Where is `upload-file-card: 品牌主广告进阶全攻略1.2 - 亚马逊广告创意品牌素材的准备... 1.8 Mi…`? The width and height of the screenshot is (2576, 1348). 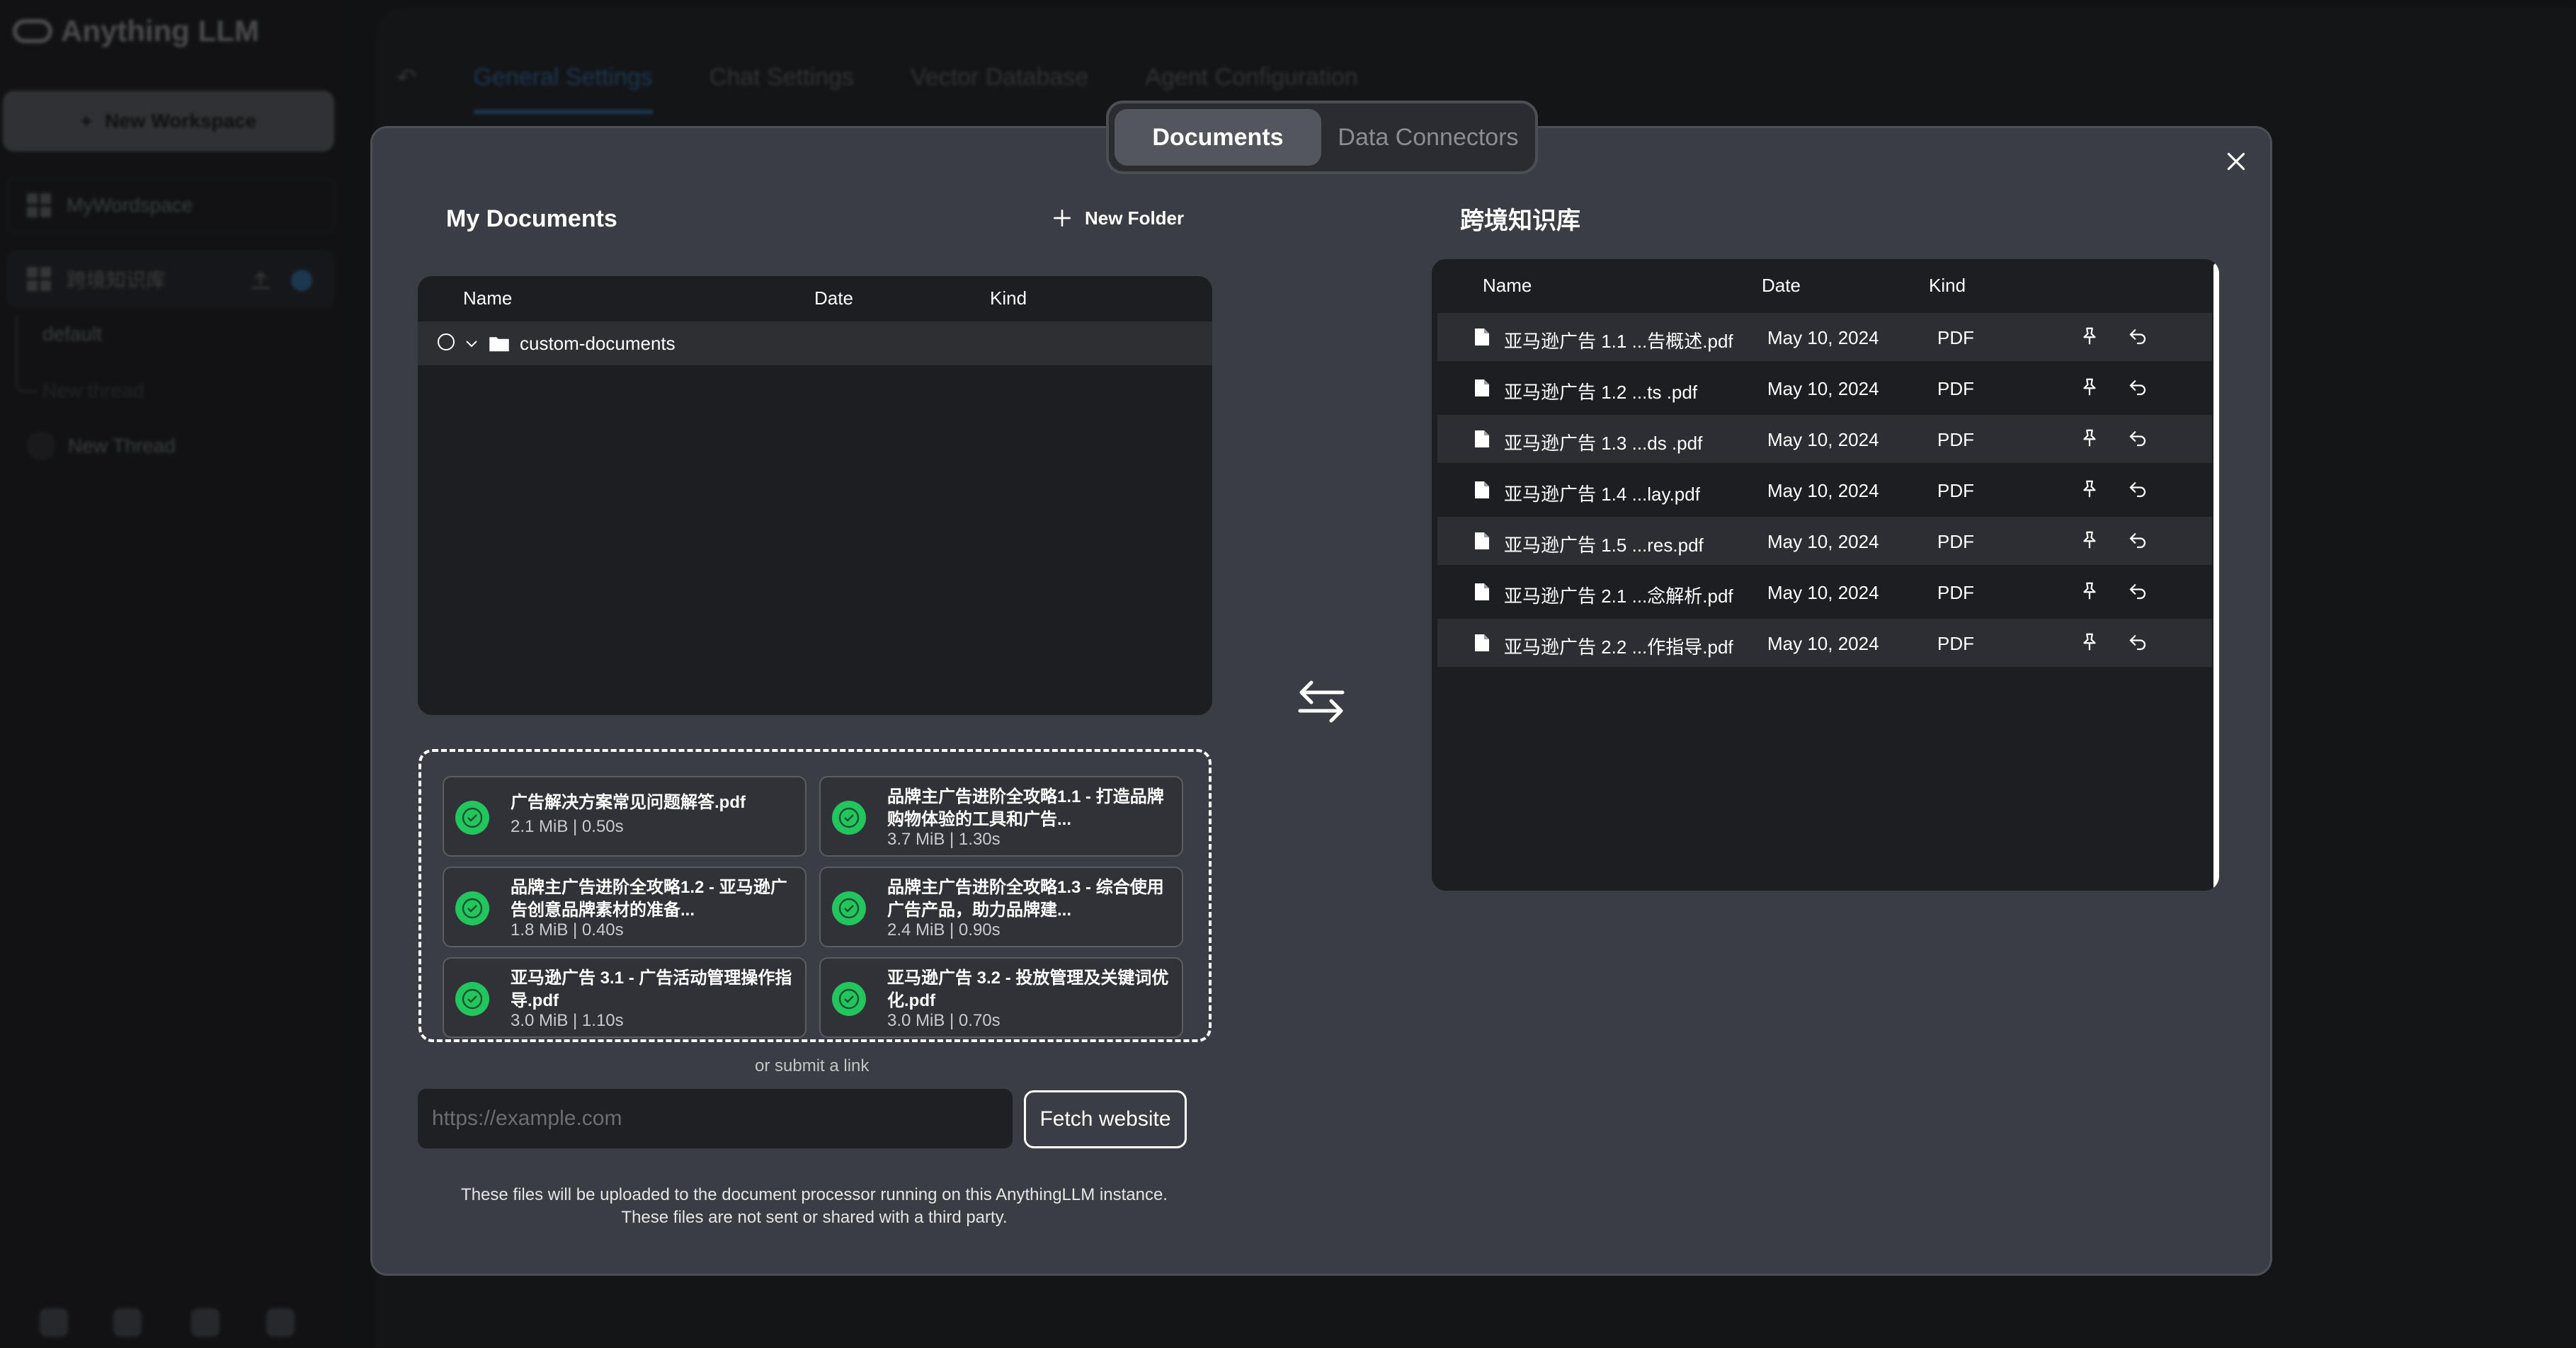 upload-file-card: 品牌主广告进阶全攻略1.2 - 亚马逊广告创意品牌素材的准备... 1.8 Mi… is located at coordinates (625, 907).